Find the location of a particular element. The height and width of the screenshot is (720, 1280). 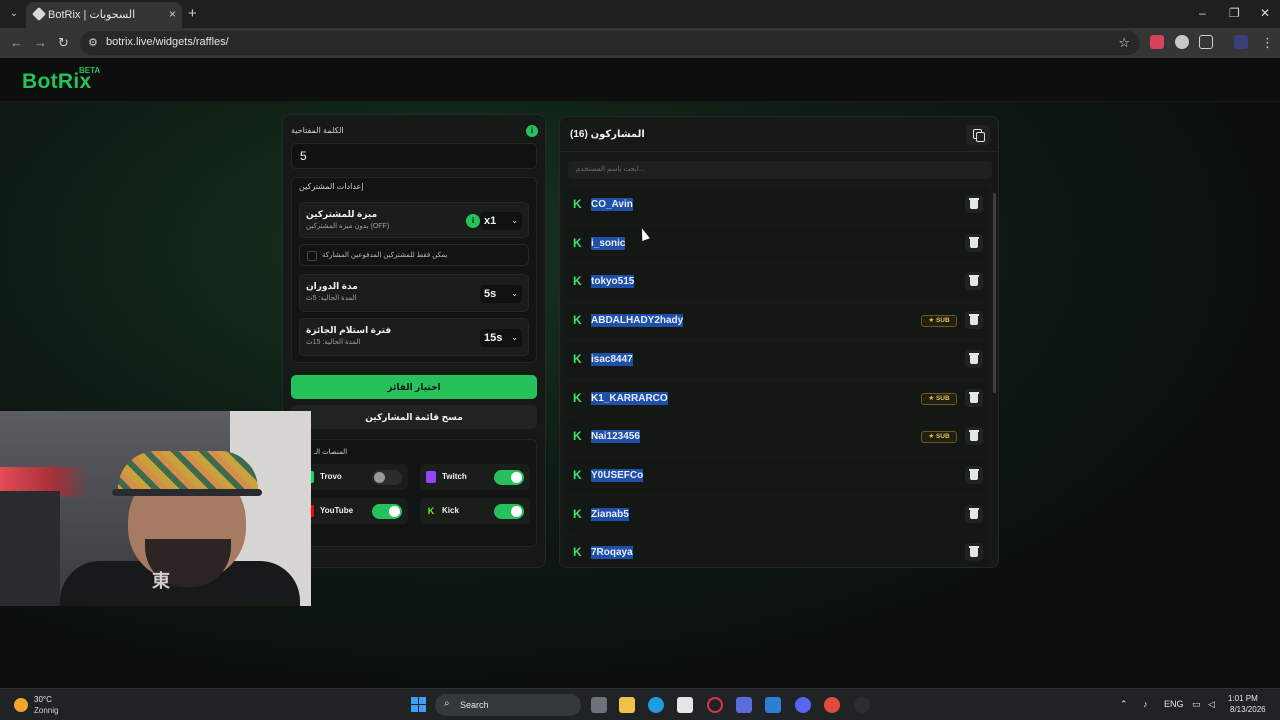

store-icon is located at coordinates (685, 705).